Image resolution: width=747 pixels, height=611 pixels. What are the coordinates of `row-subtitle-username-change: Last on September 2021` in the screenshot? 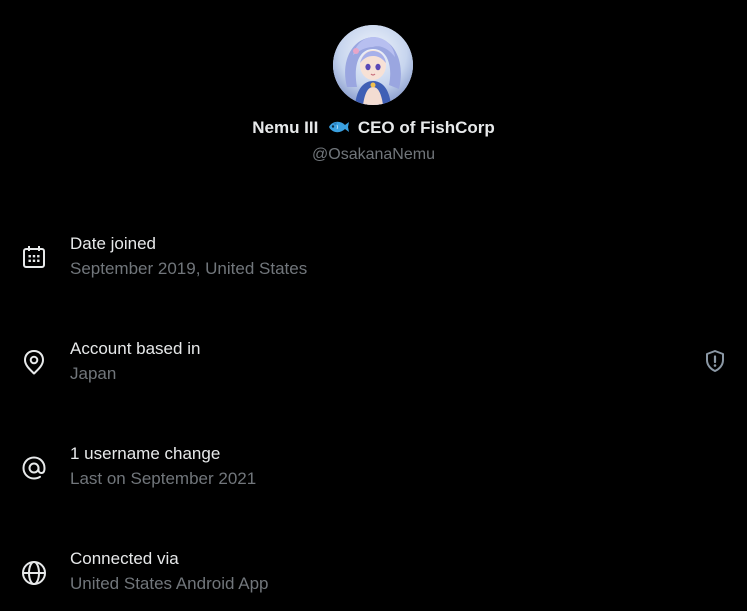 It's located at (163, 478).